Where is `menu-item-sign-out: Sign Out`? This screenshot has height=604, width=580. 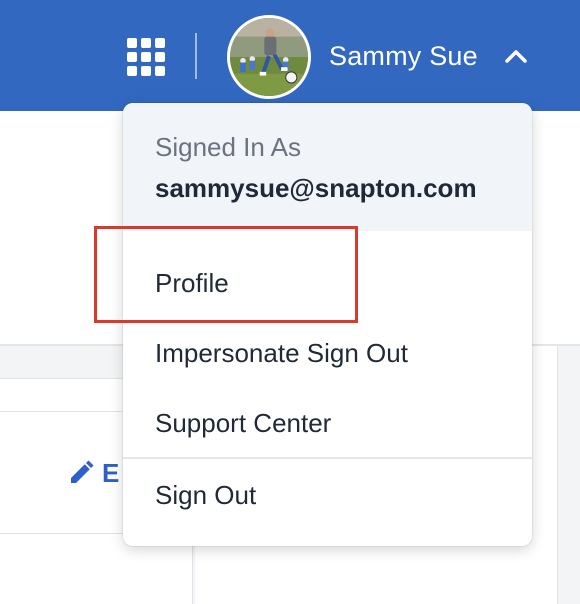
menu-item-sign-out: Sign Out is located at coordinates (205, 495).